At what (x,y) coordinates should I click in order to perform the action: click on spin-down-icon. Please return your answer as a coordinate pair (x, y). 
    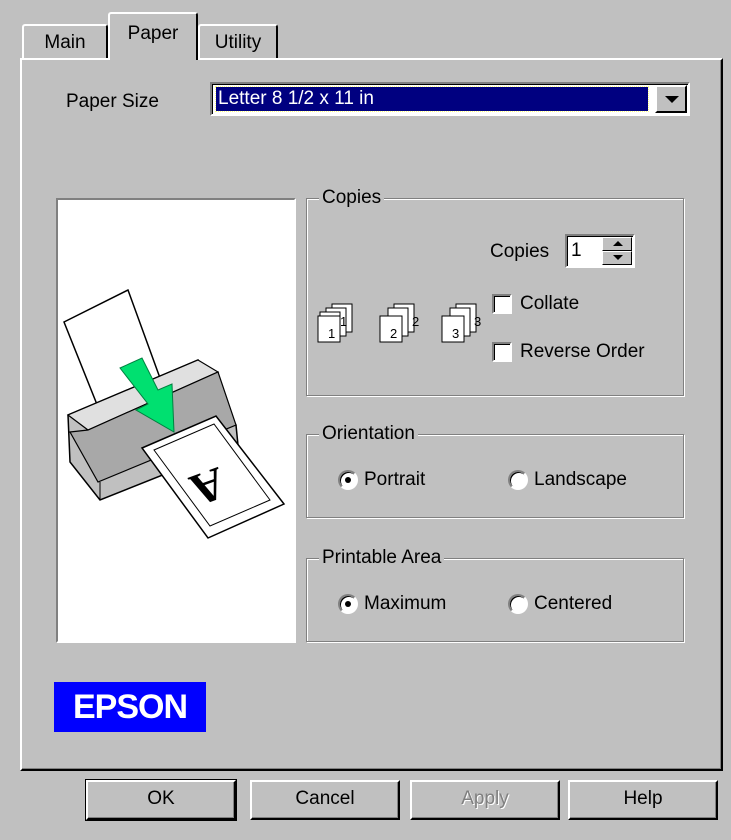
    Looking at the image, I should click on (617, 258).